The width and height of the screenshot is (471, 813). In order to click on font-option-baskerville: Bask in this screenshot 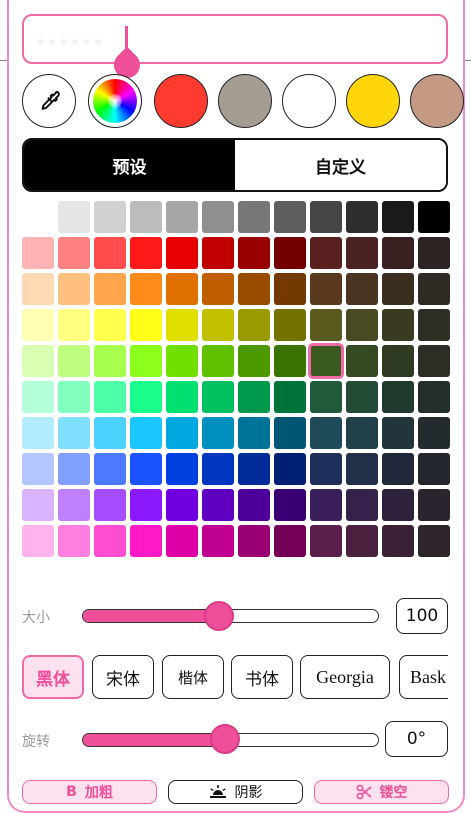, I will do `click(423, 677)`.